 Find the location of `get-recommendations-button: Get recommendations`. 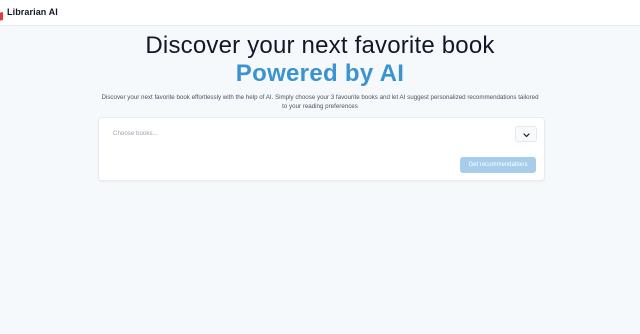

get-recommendations-button: Get recommendations is located at coordinates (498, 165).